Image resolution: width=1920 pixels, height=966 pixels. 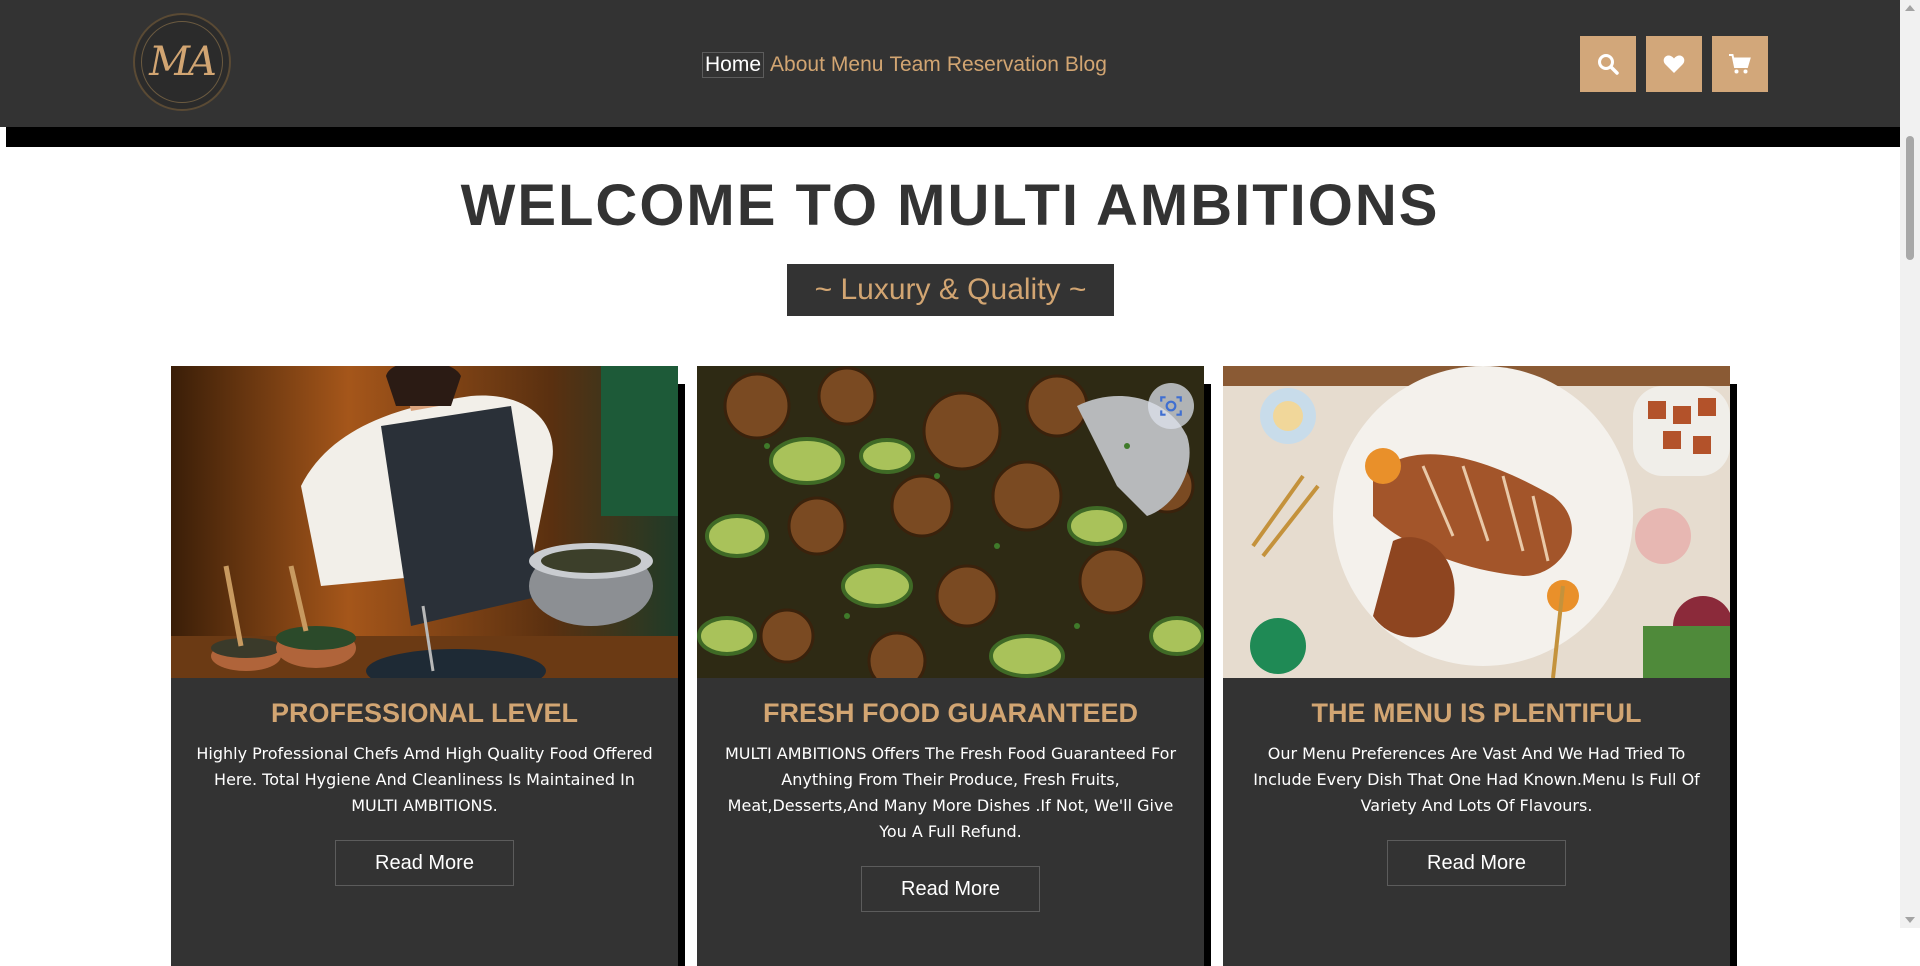 What do you see at coordinates (1910, 198) in the screenshot?
I see `scrollbar-thumb` at bounding box center [1910, 198].